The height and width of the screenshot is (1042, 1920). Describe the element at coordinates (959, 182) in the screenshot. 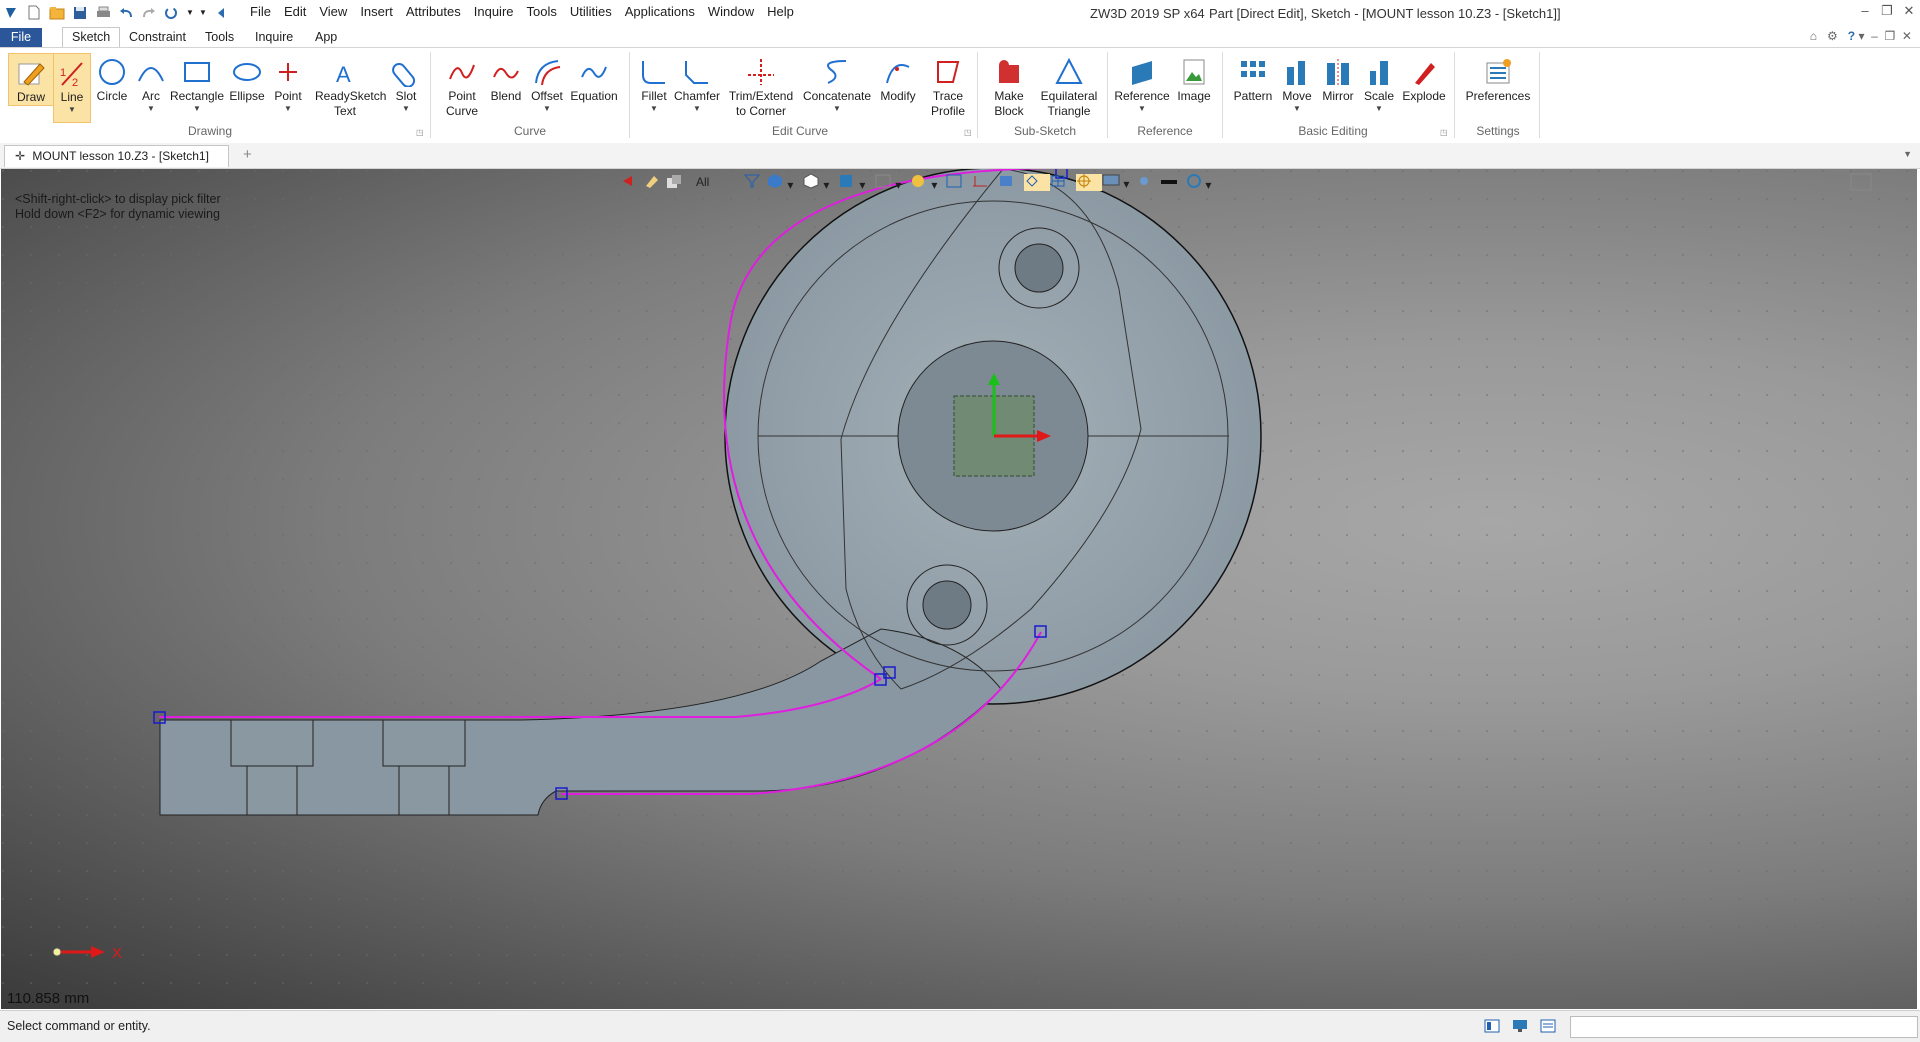

I see `zoom-window-icon` at that location.